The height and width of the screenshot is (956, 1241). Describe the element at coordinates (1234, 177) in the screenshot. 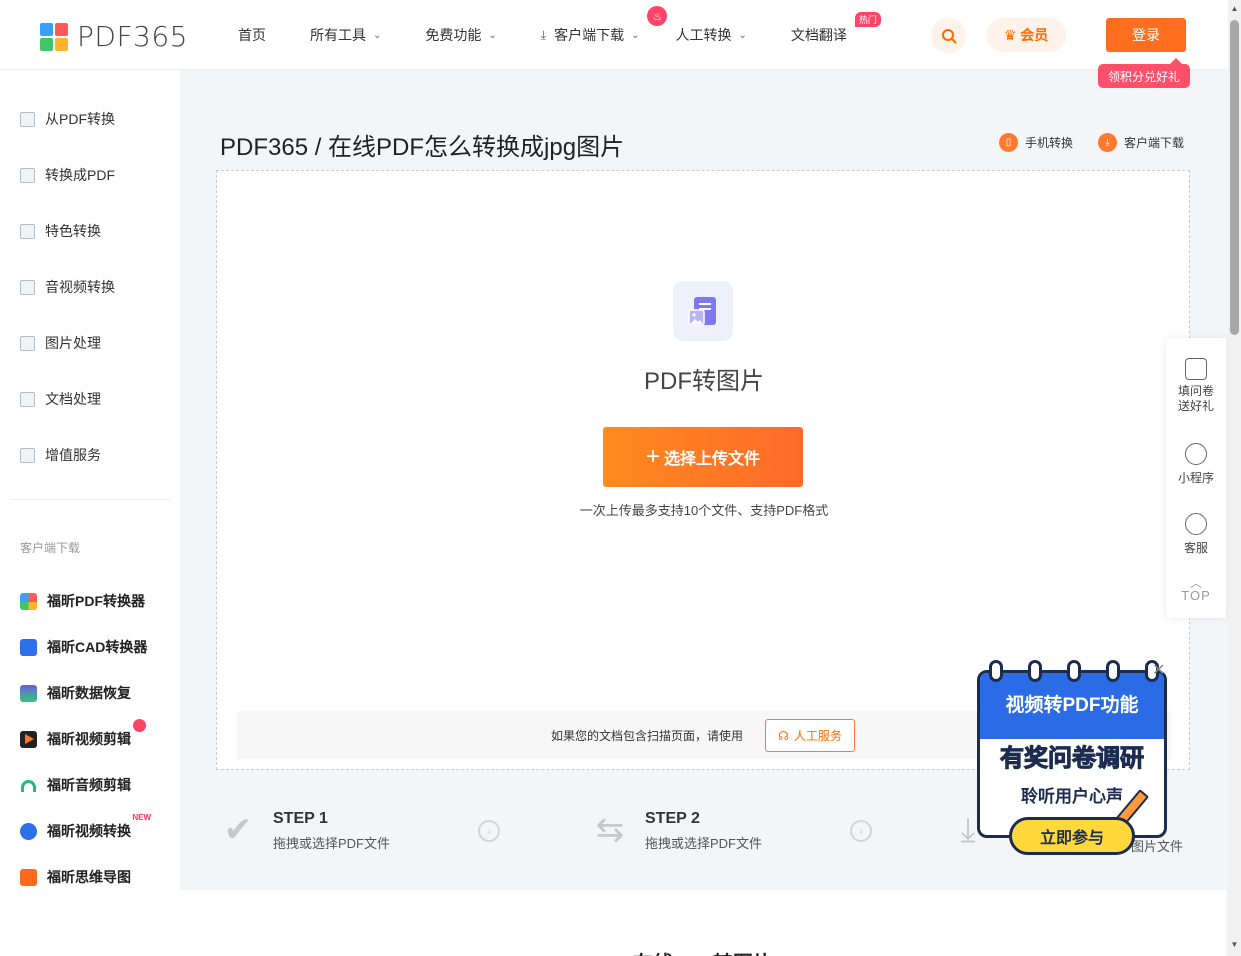

I see `scroll-thumb` at that location.